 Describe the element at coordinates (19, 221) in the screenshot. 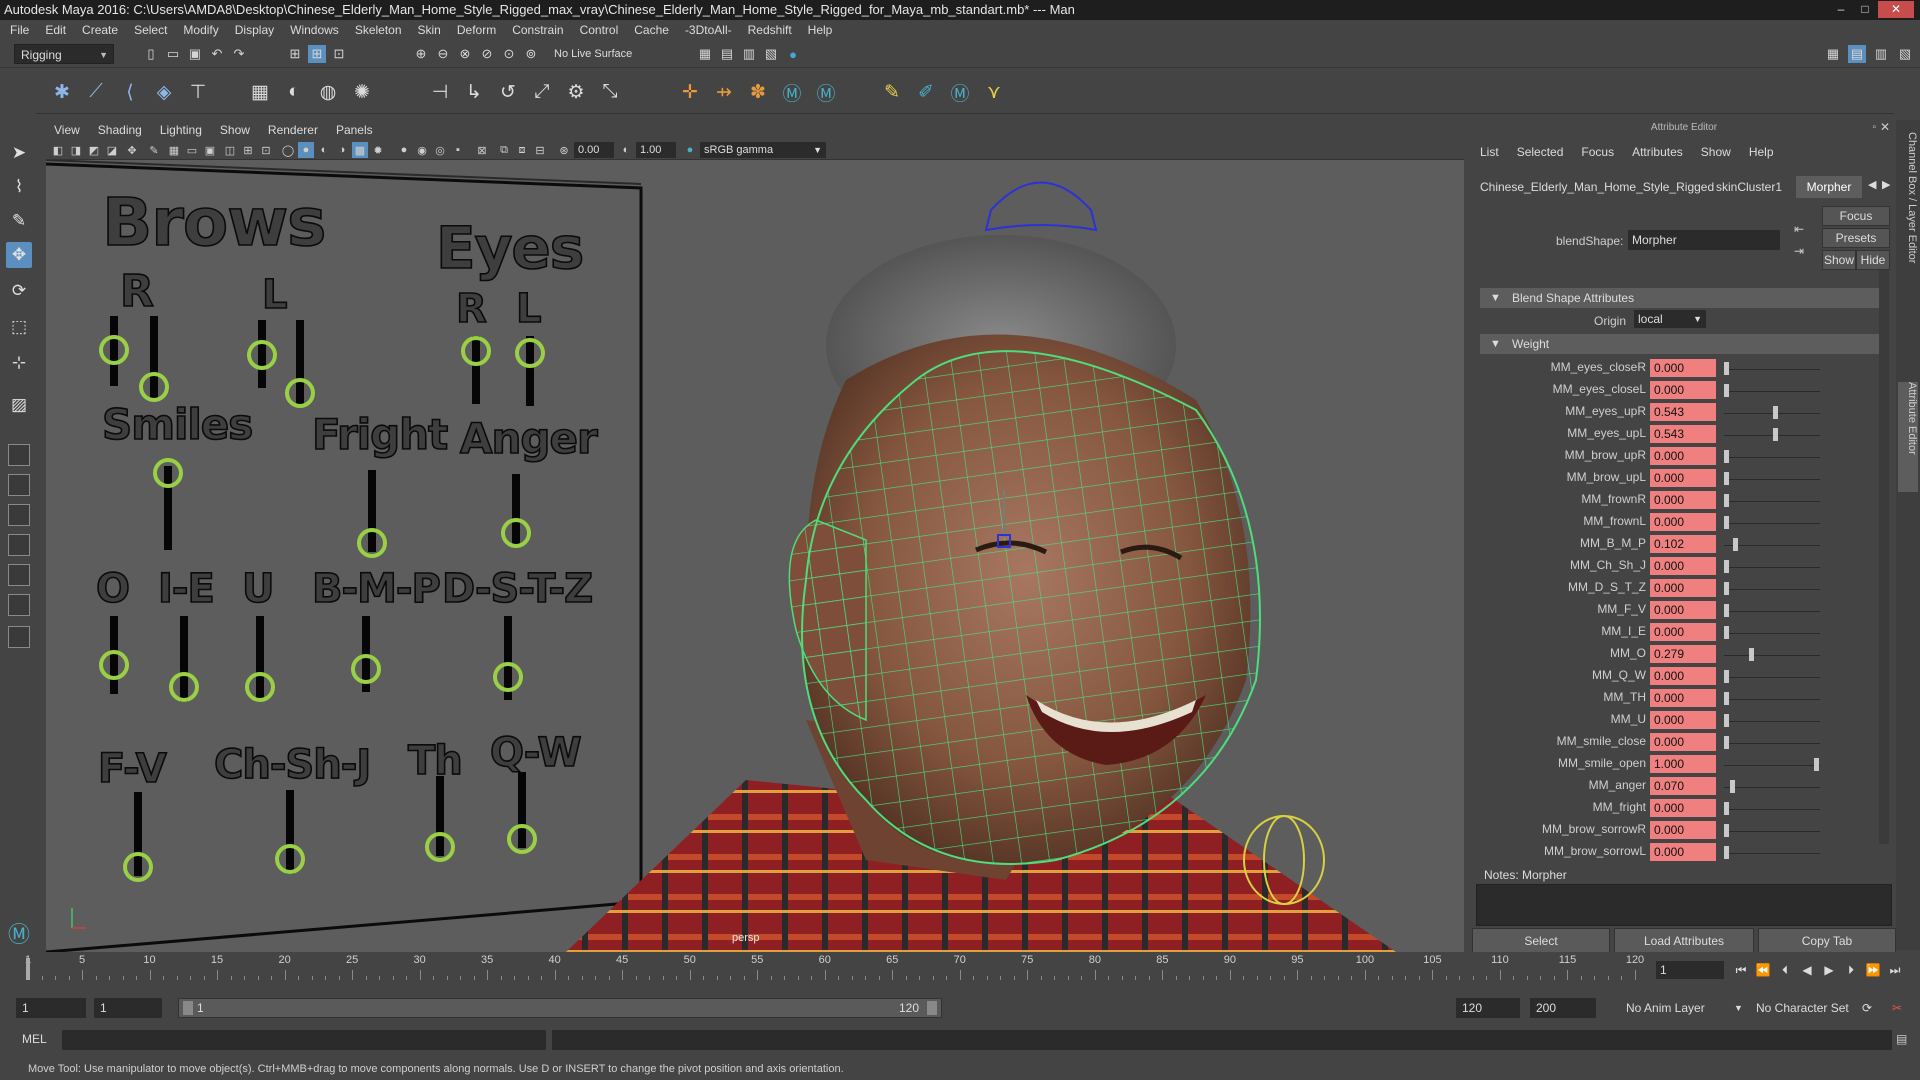

I see `paint-select-icon: ✎` at that location.